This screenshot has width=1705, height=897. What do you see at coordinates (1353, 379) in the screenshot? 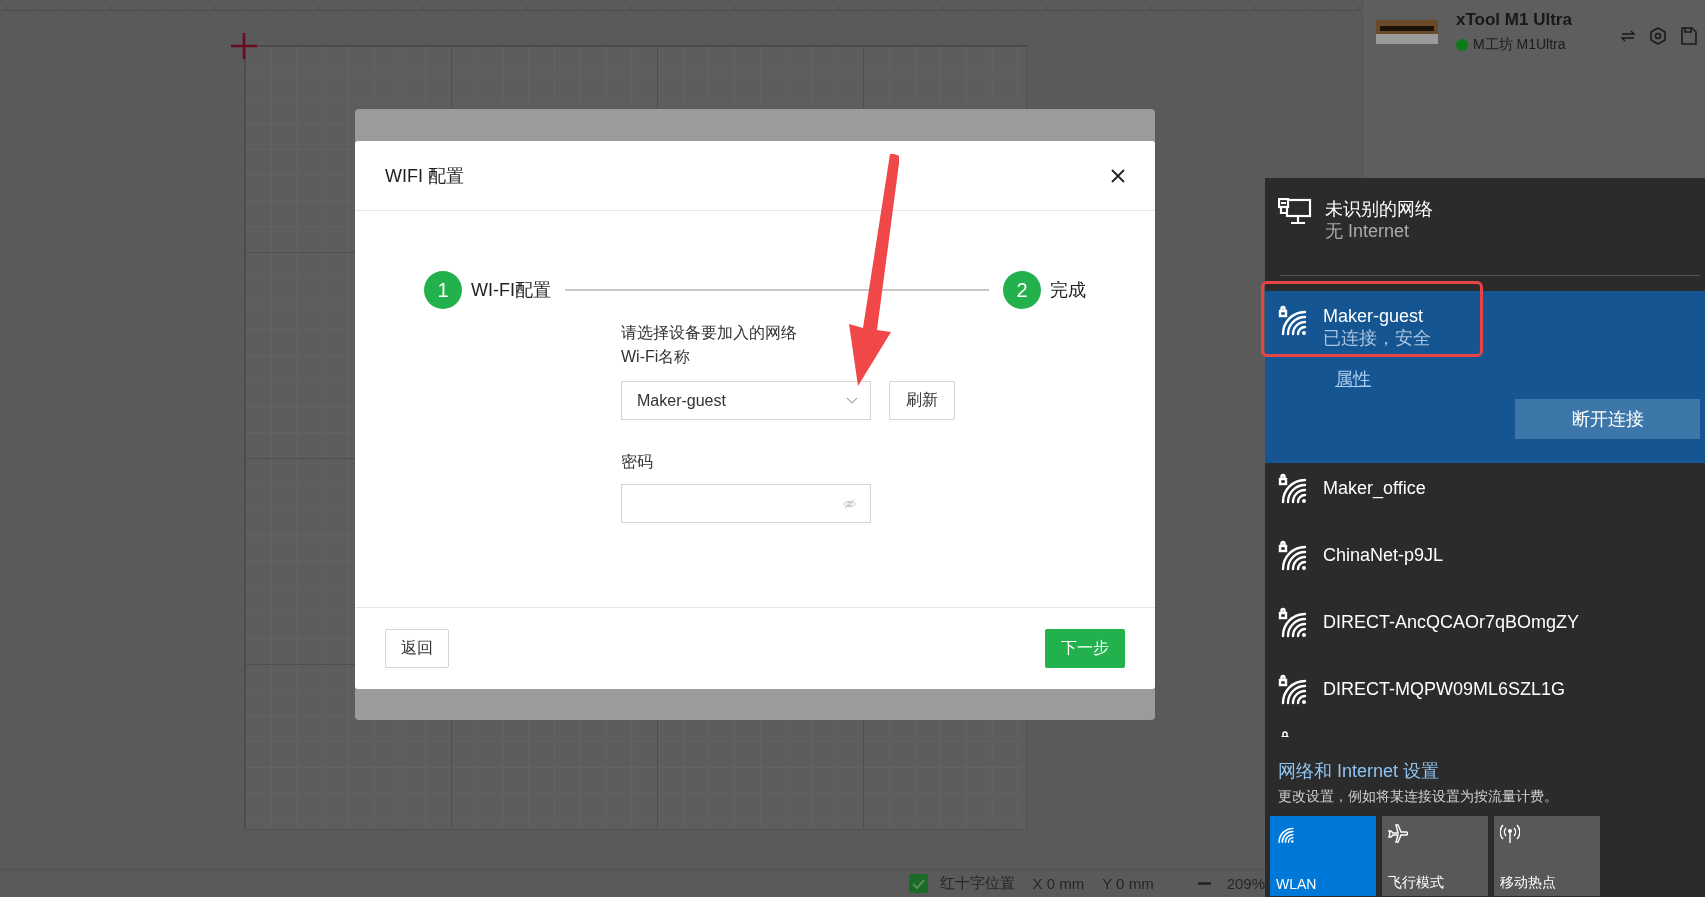
I see `properties-link: 属性` at bounding box center [1353, 379].